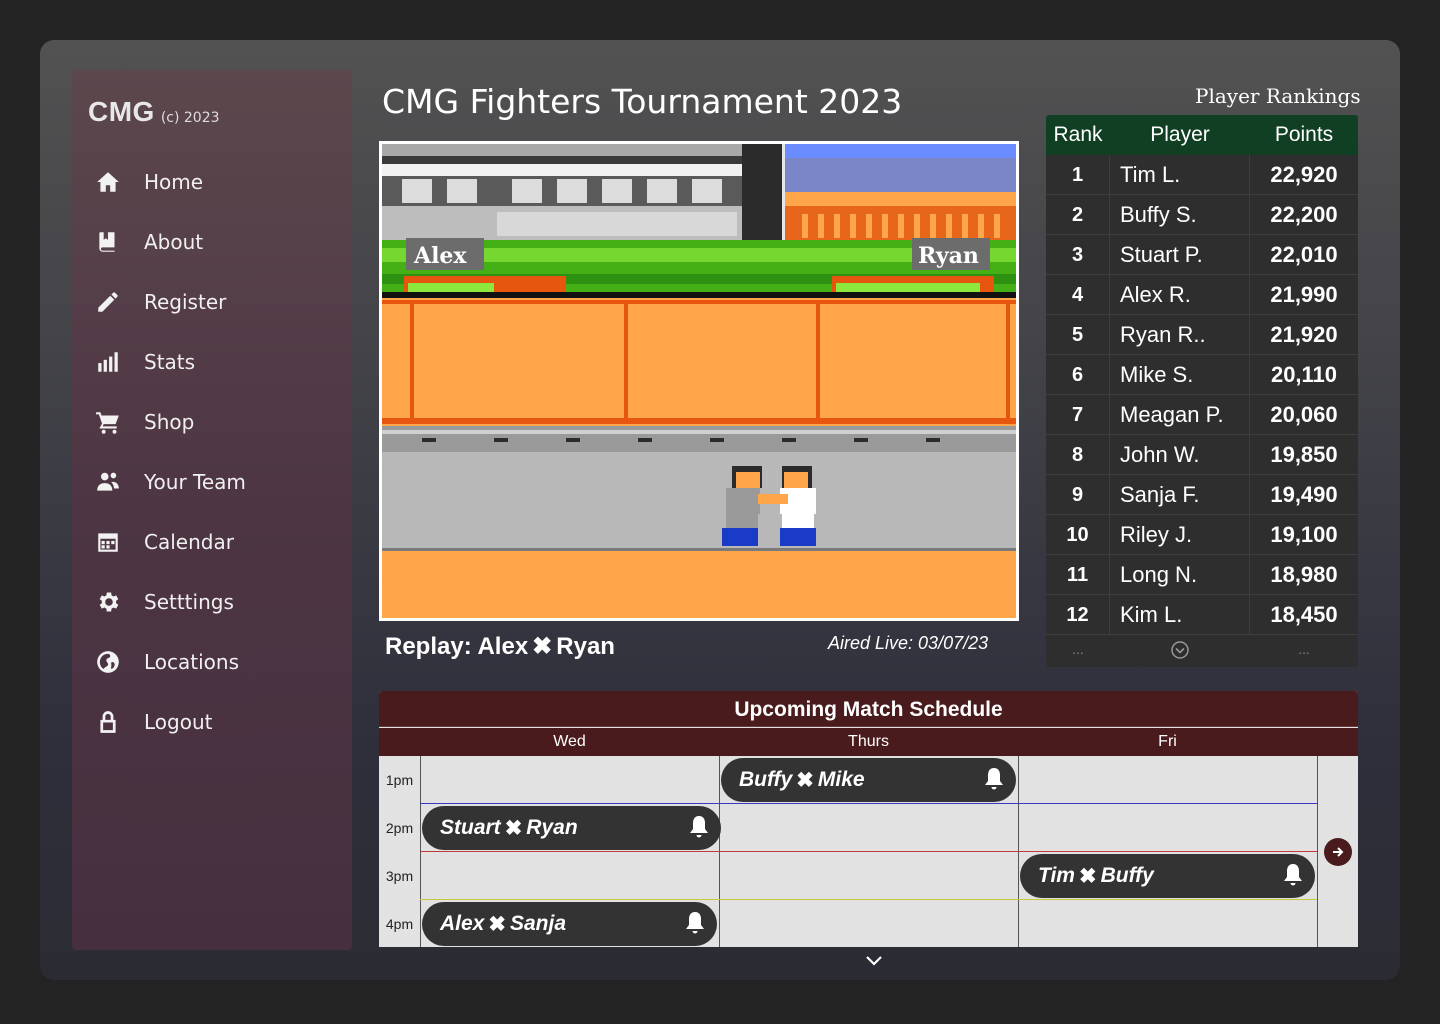 The image size is (1440, 1024). I want to click on table-row: 8 John W. 19,850, so click(1202, 455).